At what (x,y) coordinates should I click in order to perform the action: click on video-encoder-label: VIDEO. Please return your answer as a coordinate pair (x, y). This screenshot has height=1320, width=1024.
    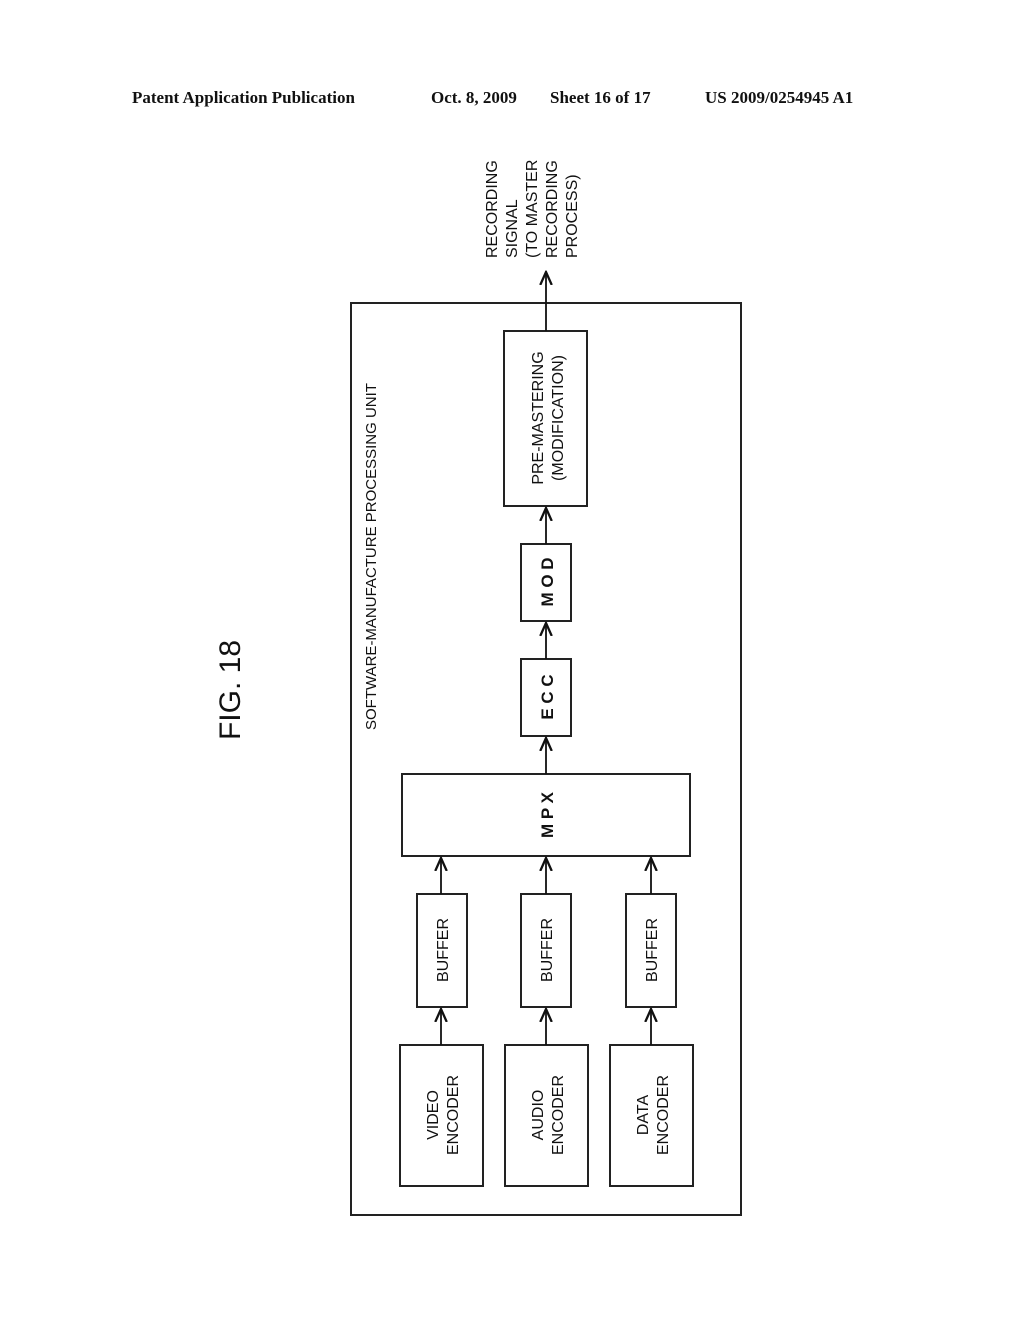
    Looking at the image, I should click on (433, 1115).